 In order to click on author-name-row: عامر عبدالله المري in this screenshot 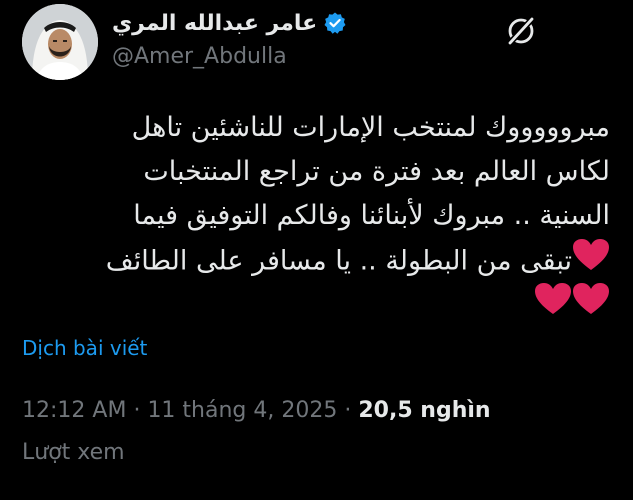, I will do `click(229, 23)`.